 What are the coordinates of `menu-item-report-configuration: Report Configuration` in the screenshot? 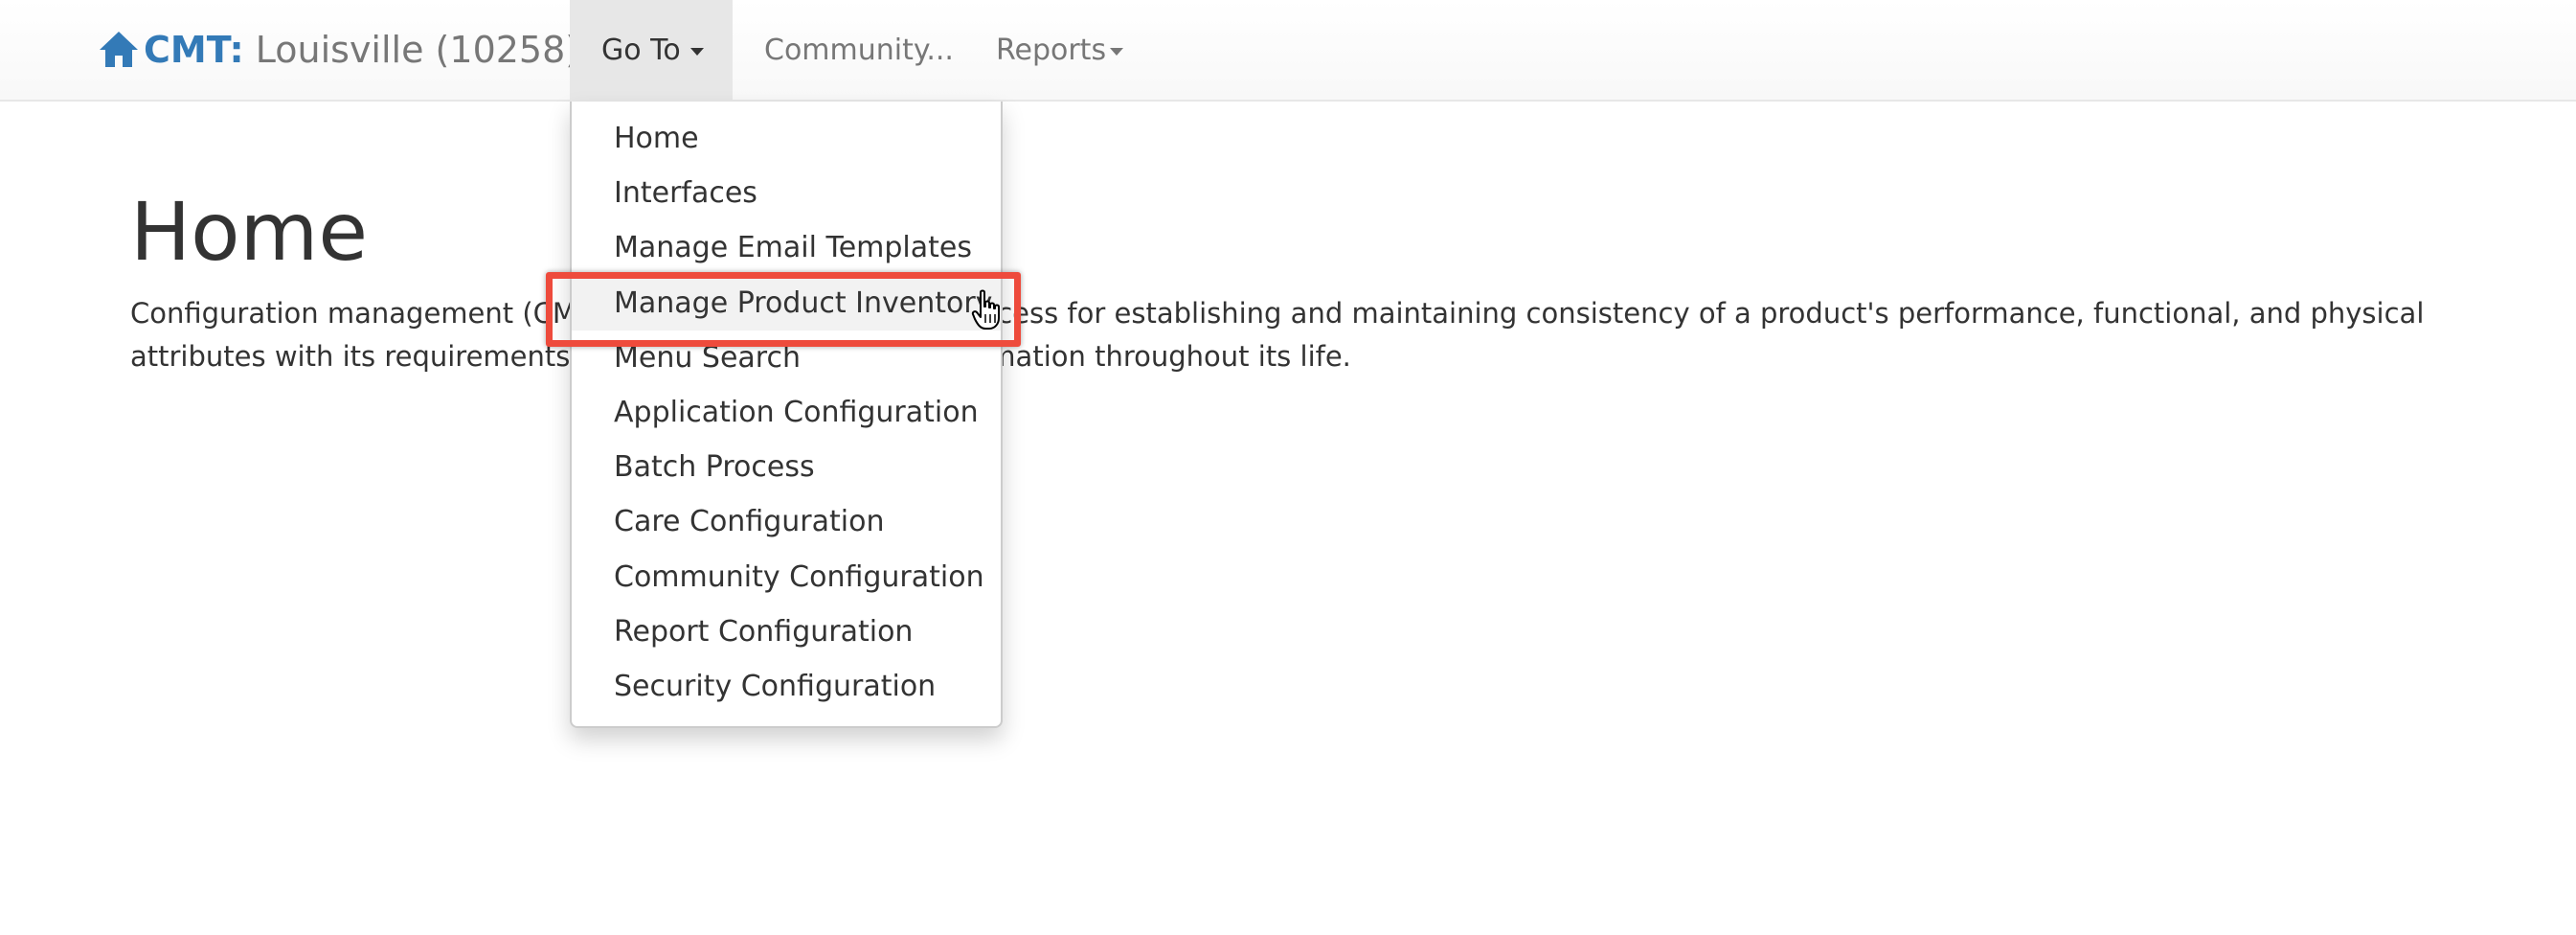 It's located at (786, 631).